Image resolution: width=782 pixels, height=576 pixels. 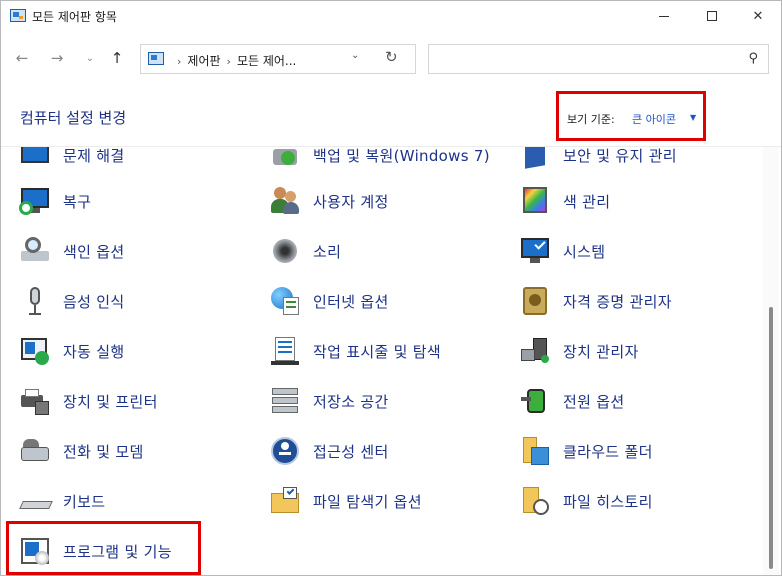 I want to click on color-management-icon, so click(x=535, y=201).